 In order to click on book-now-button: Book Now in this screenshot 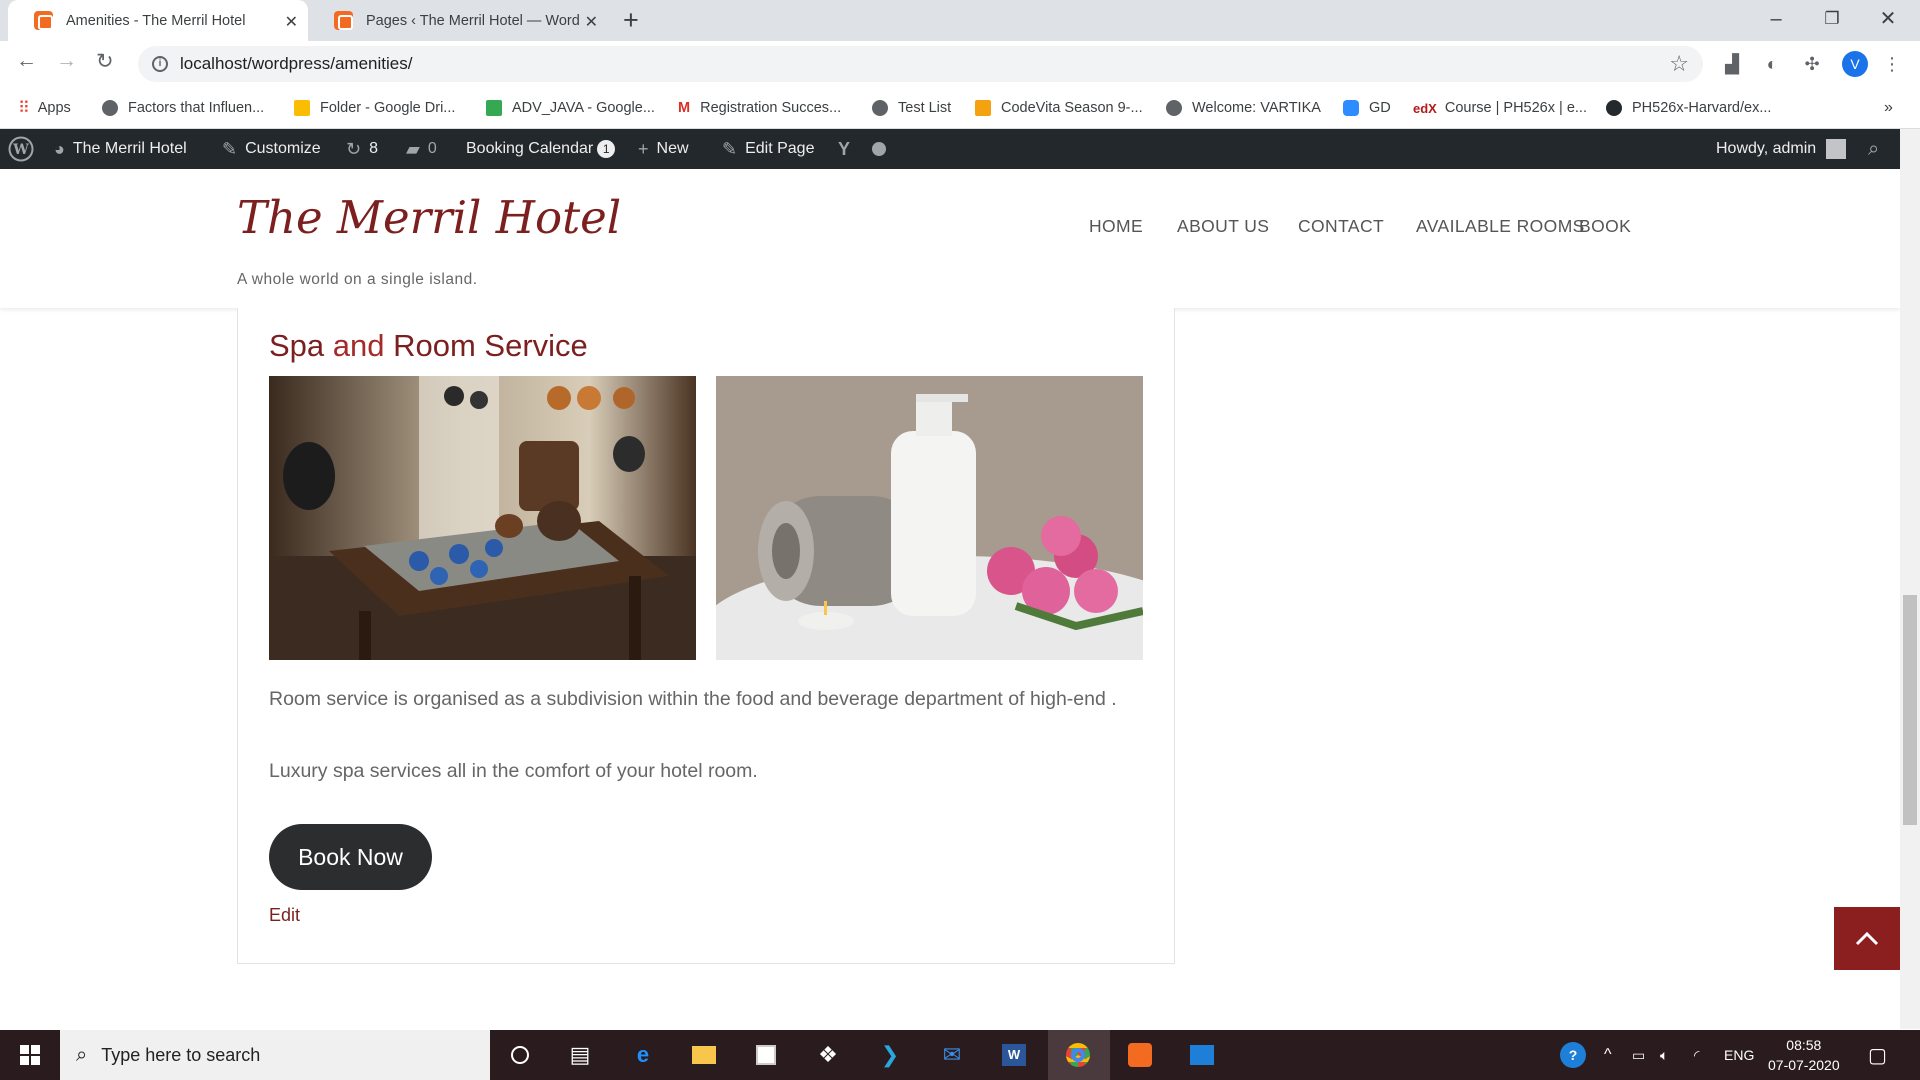, I will do `click(350, 857)`.